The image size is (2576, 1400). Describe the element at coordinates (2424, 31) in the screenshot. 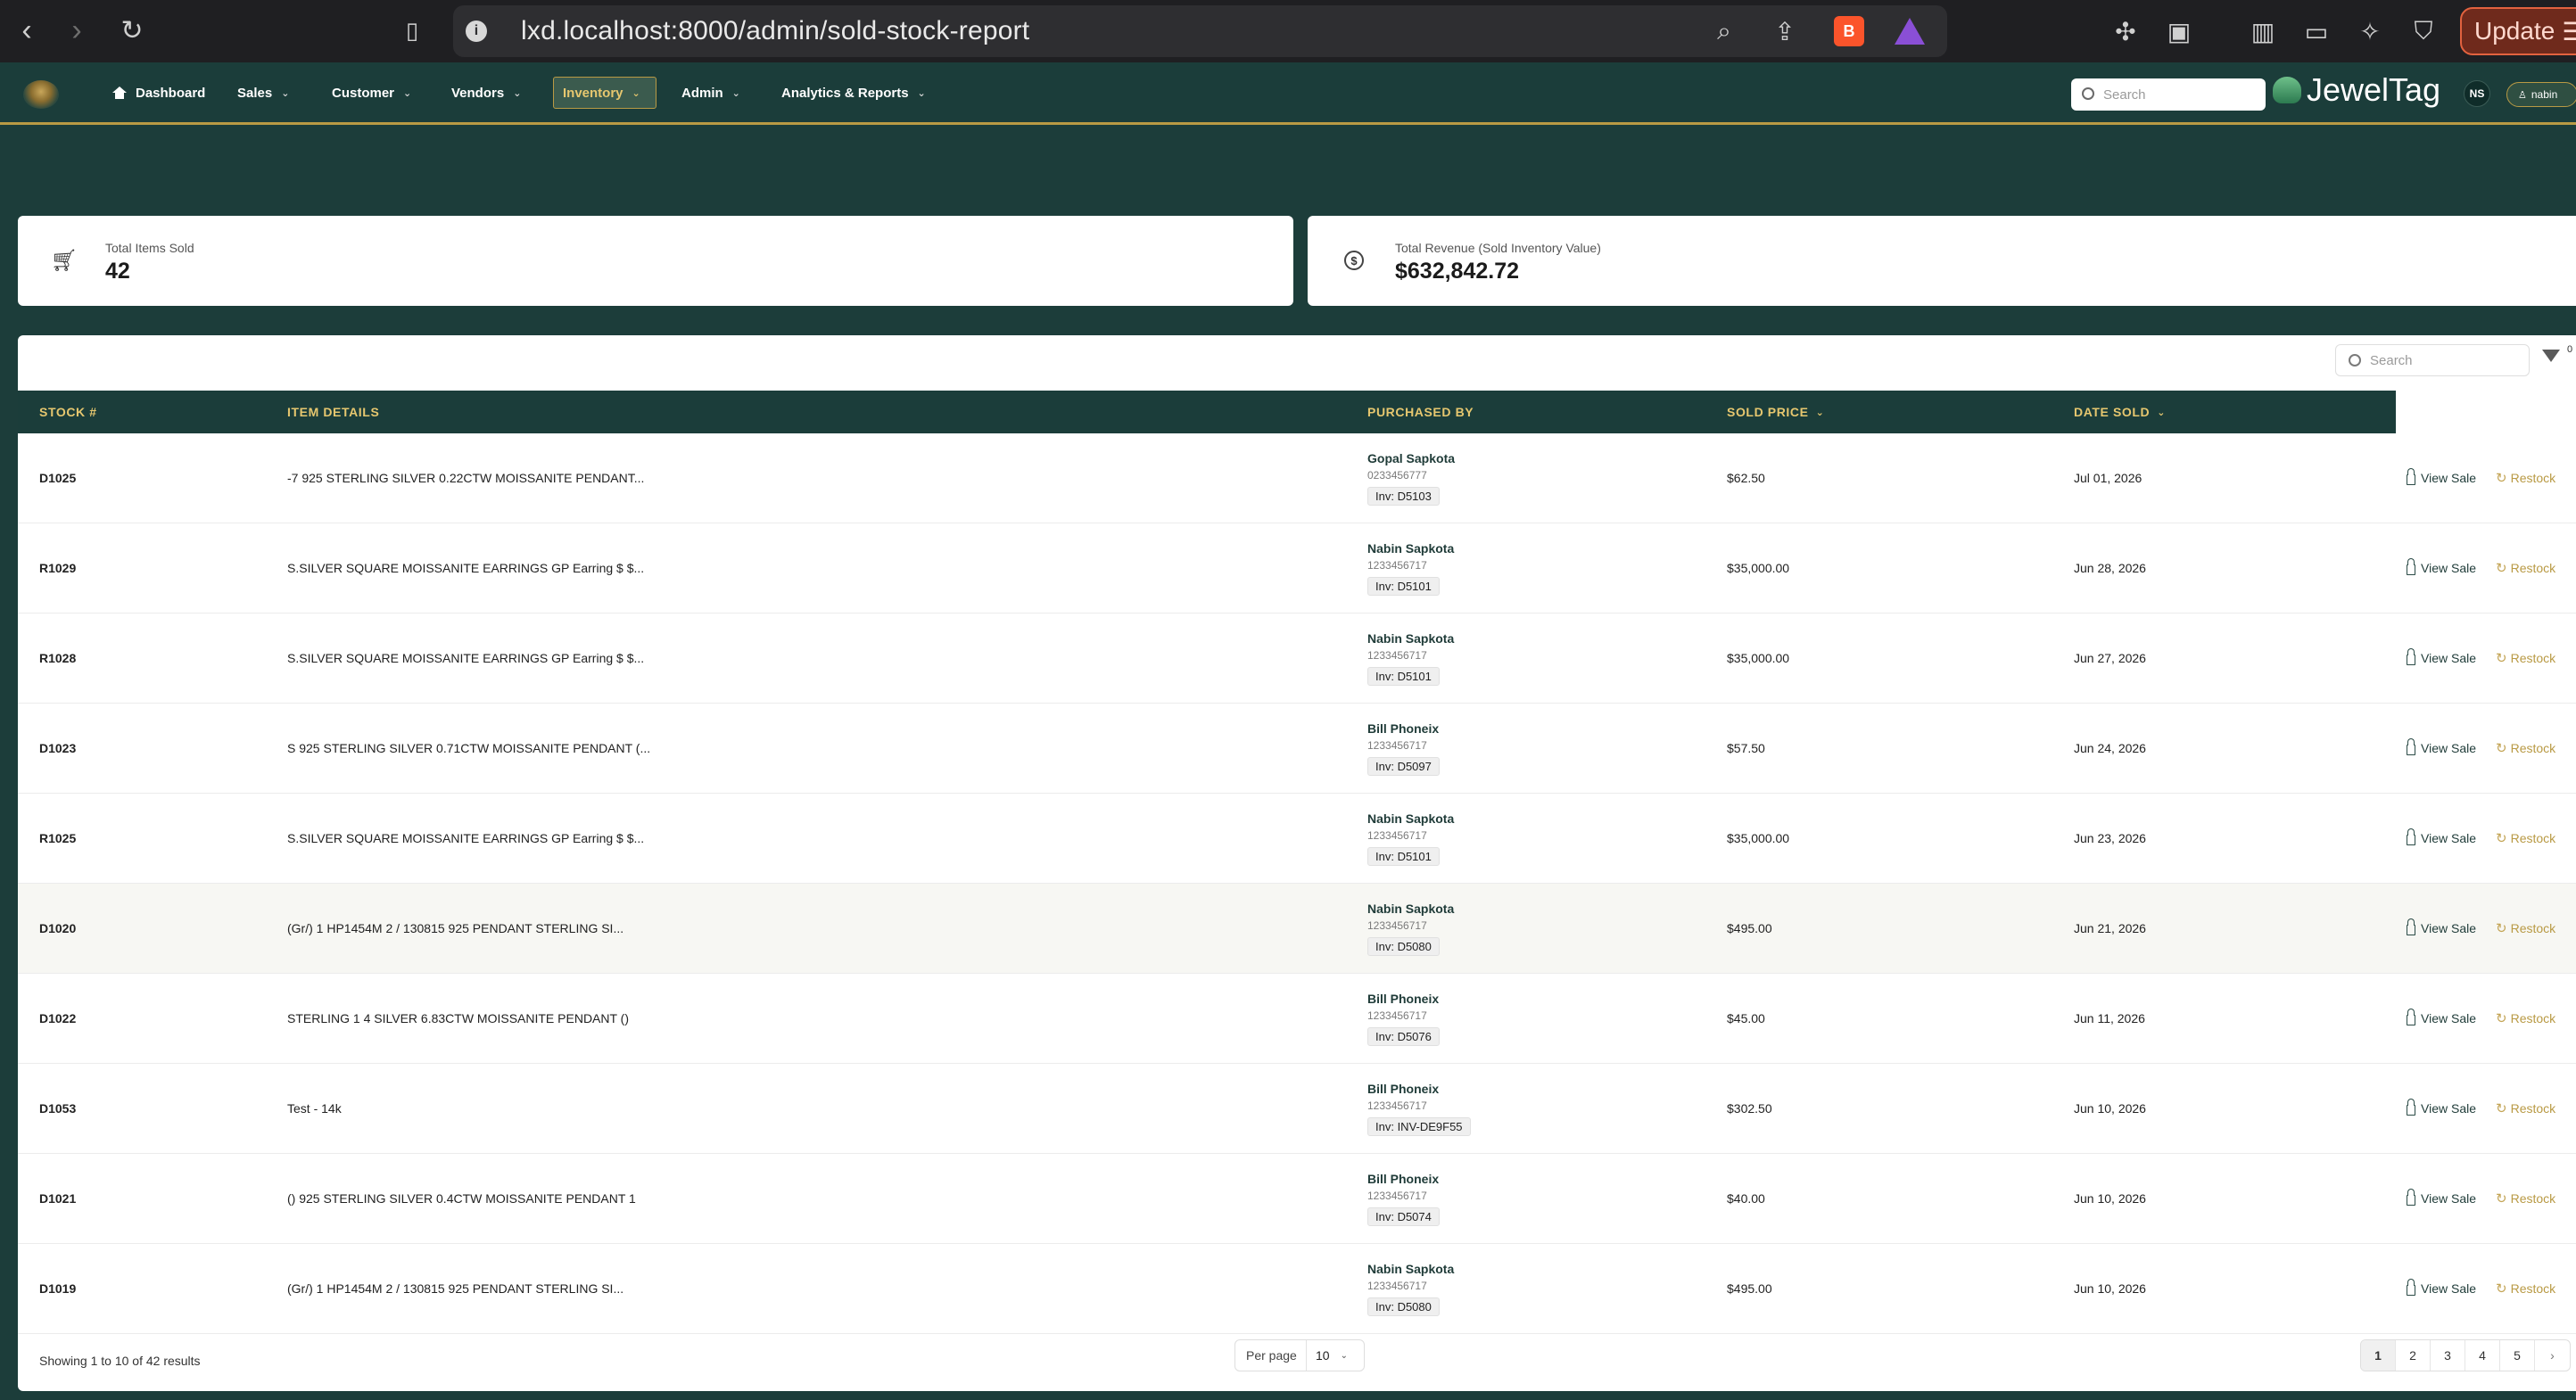

I see `vpn-icon: ⛉` at that location.